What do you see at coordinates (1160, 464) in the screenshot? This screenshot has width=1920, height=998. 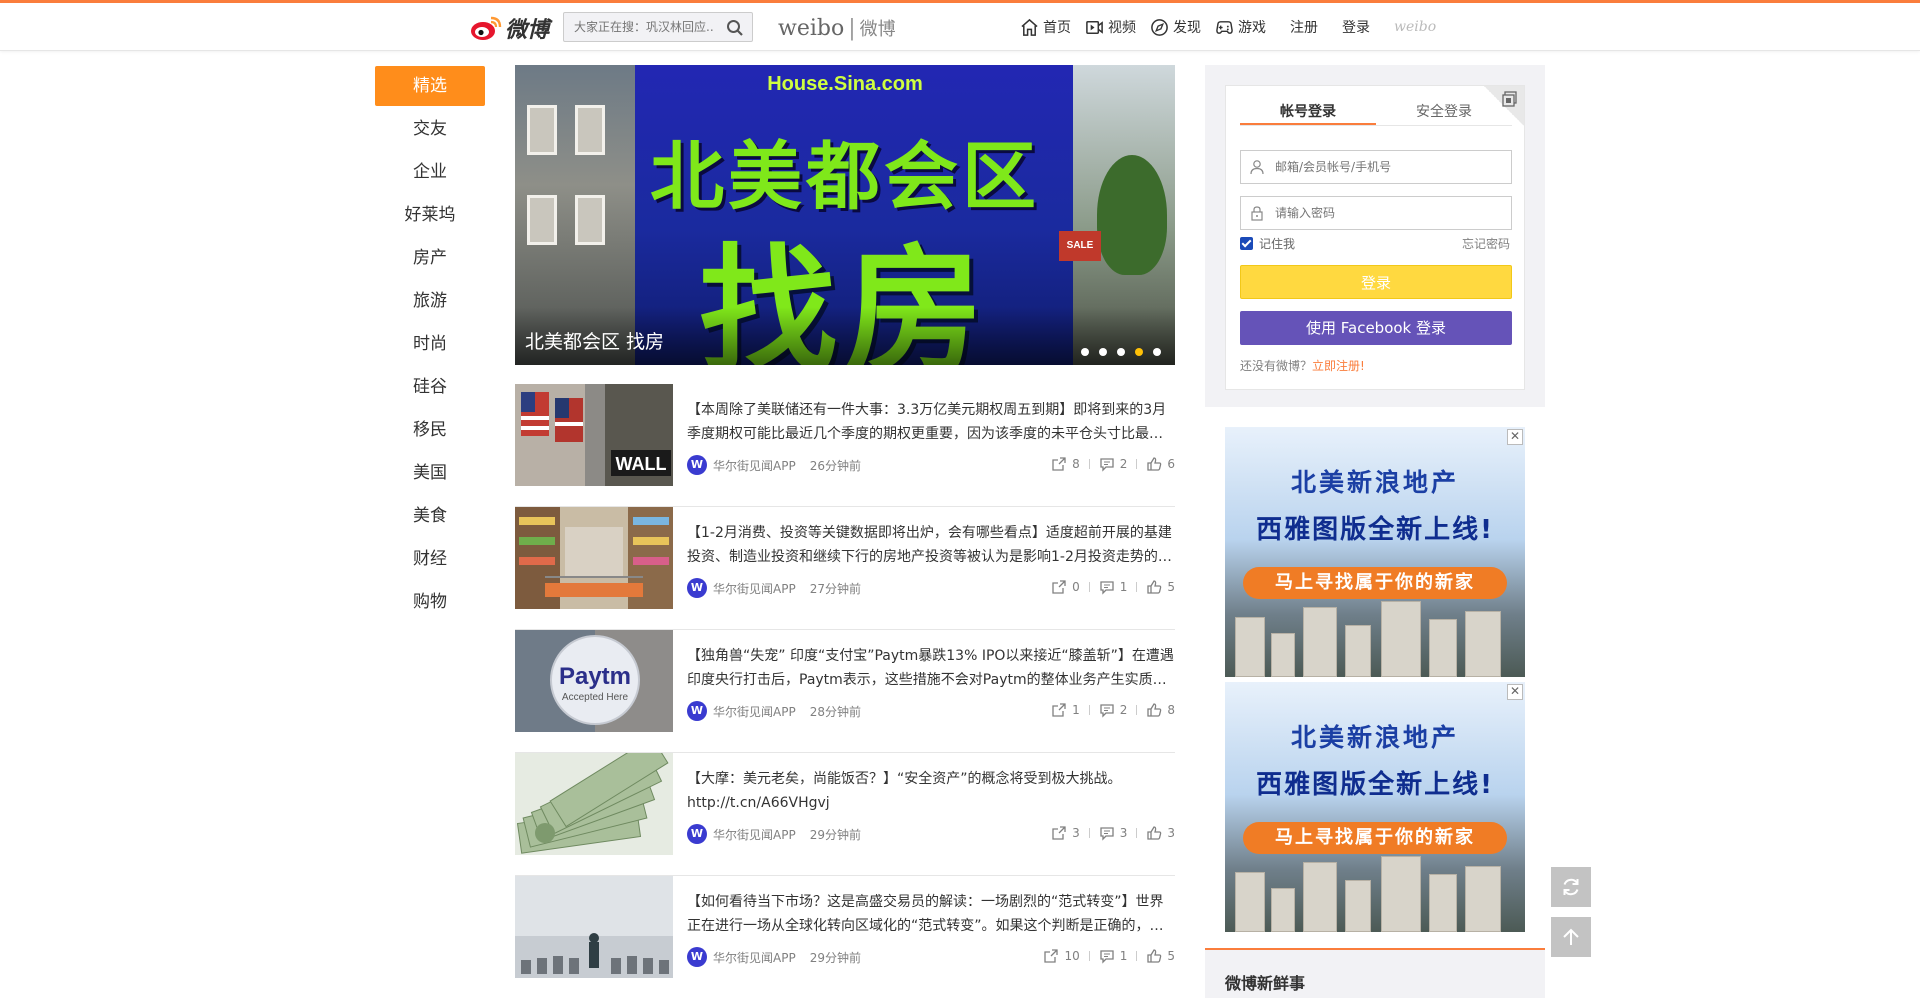 I see `like-button: 6` at bounding box center [1160, 464].